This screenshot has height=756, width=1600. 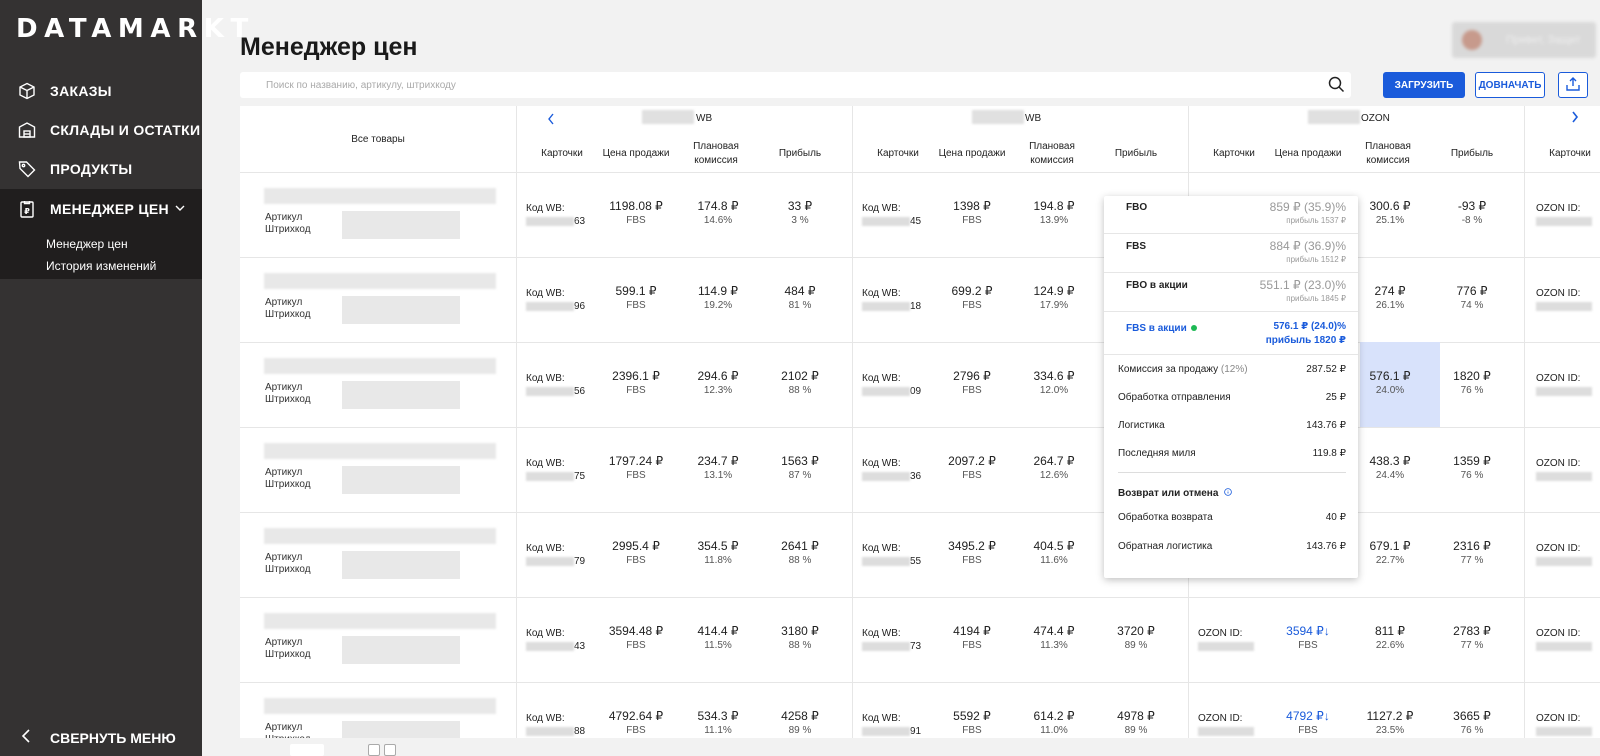 What do you see at coordinates (91, 169) in the screenshot?
I see `sidebar-item-label: ПРОДУКТЫ` at bounding box center [91, 169].